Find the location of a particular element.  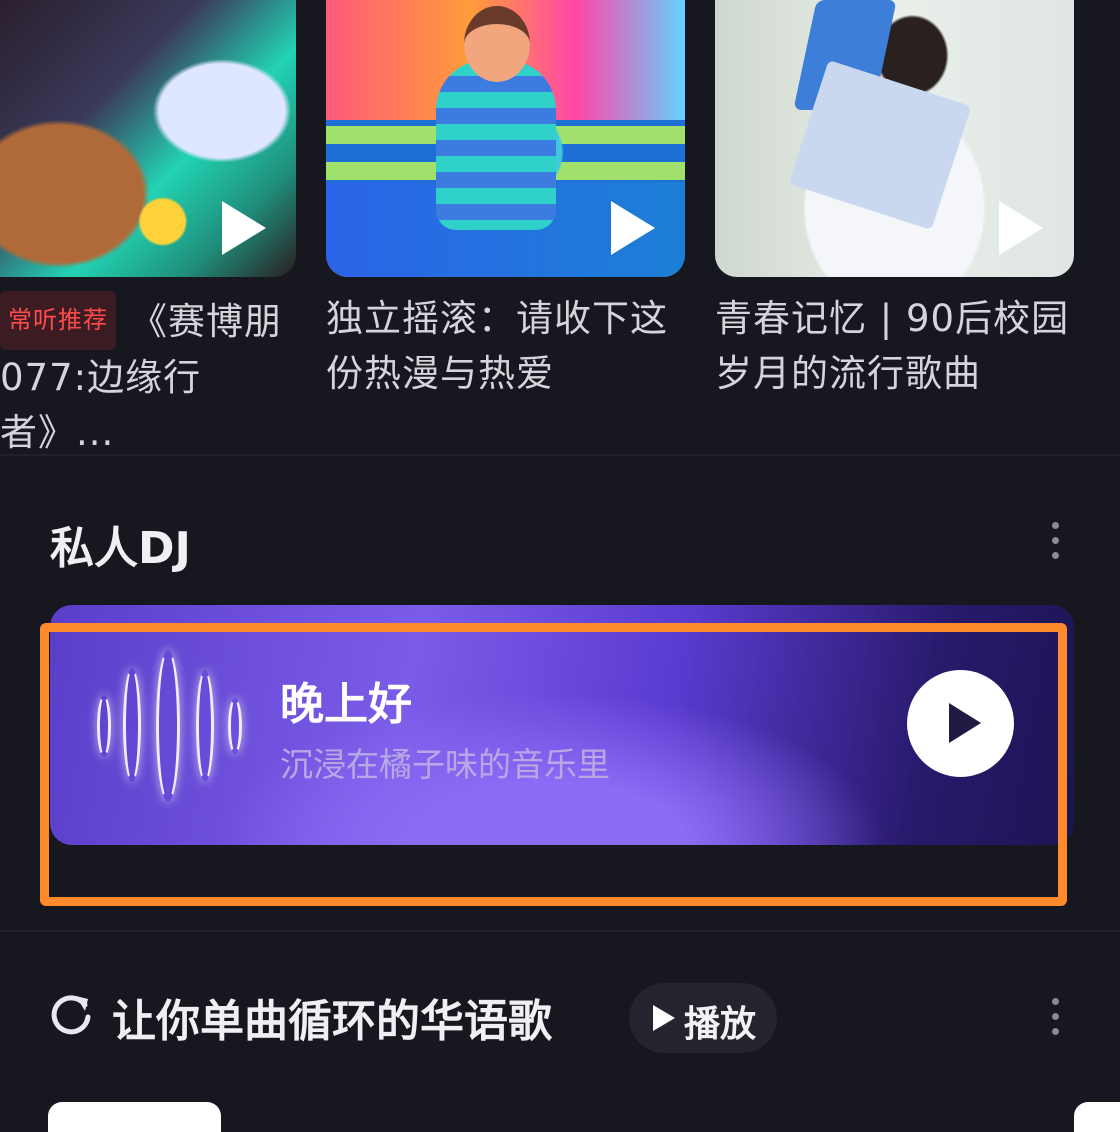

recommend-tag: 常听推荐 is located at coordinates (58, 320).